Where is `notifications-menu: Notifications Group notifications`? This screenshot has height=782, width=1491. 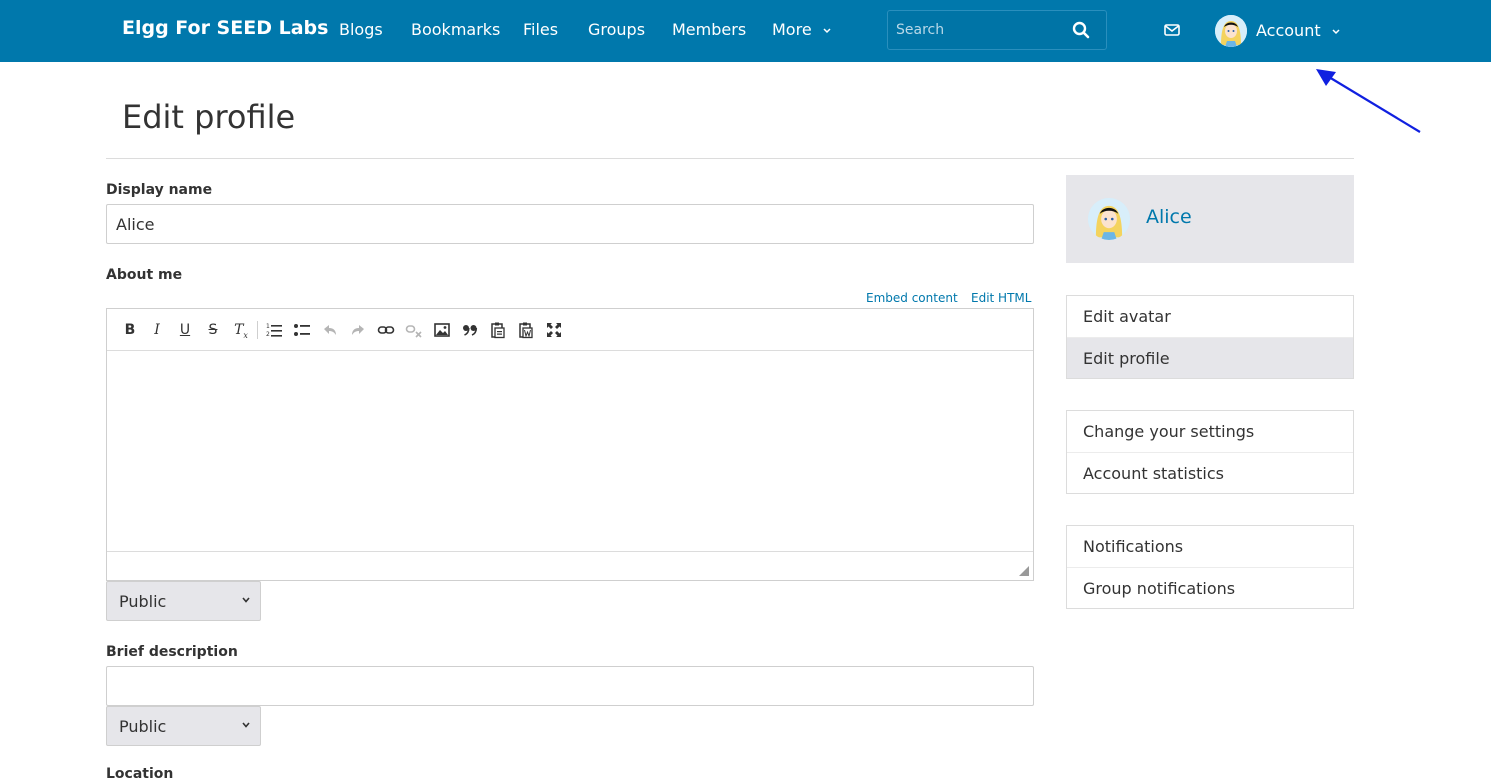 notifications-menu: Notifications Group notifications is located at coordinates (1210, 567).